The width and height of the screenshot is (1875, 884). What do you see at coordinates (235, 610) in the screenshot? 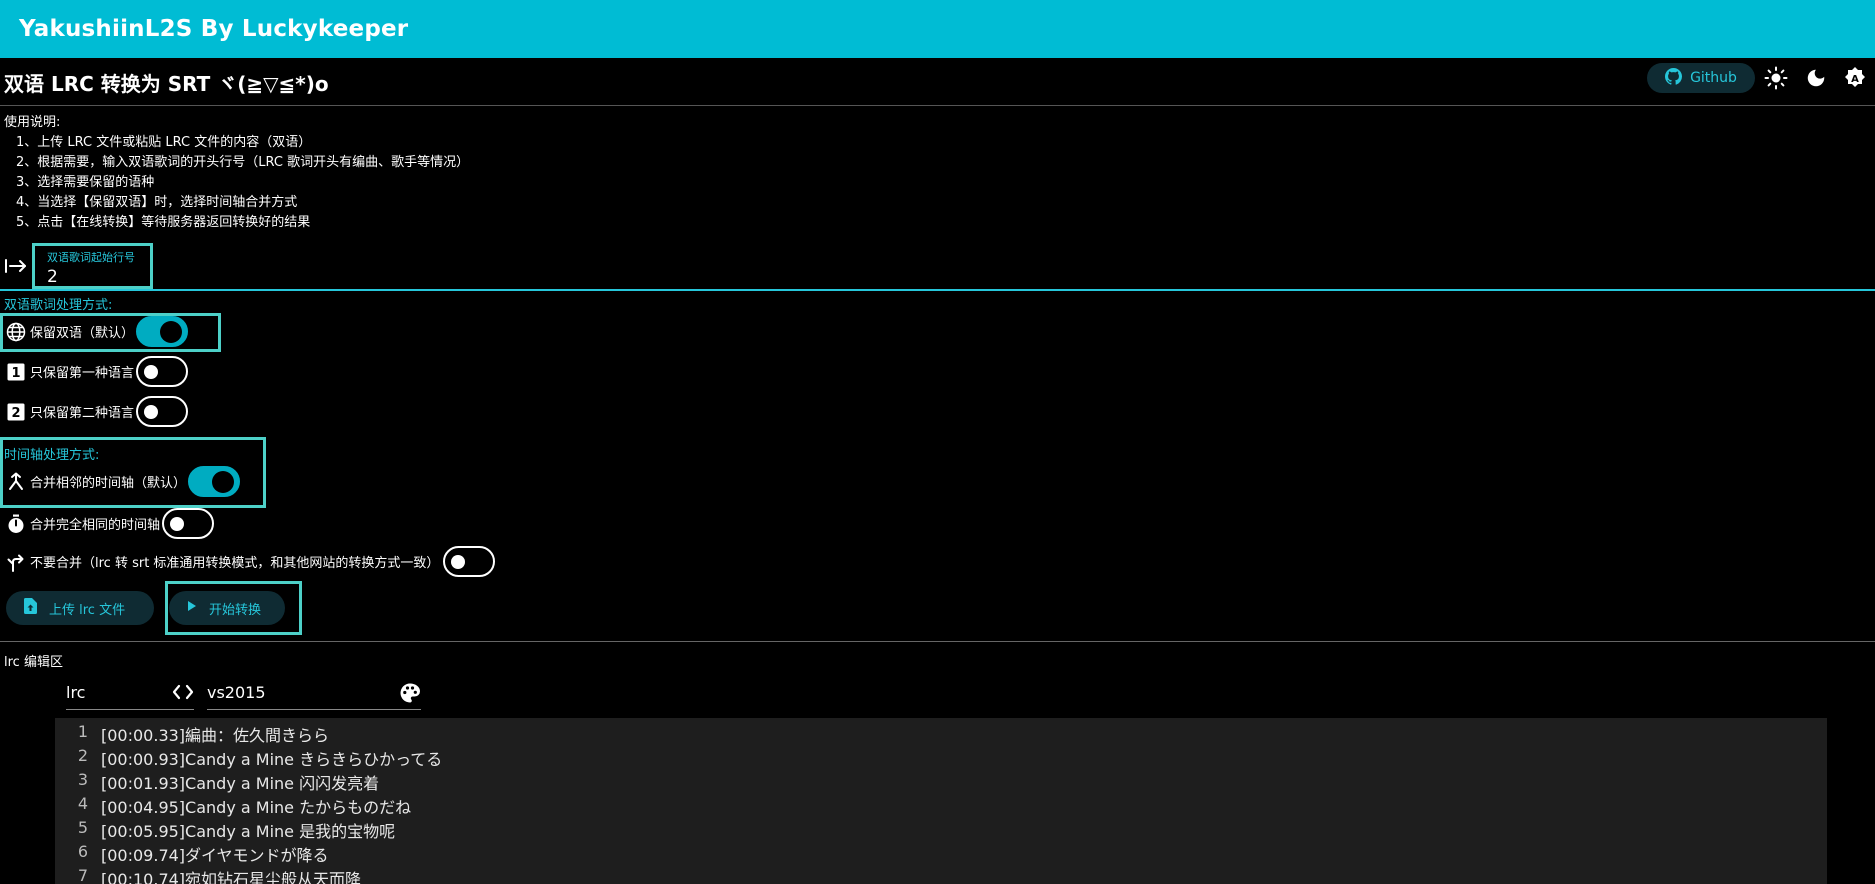
I see `convert-label: 开始转换` at bounding box center [235, 610].